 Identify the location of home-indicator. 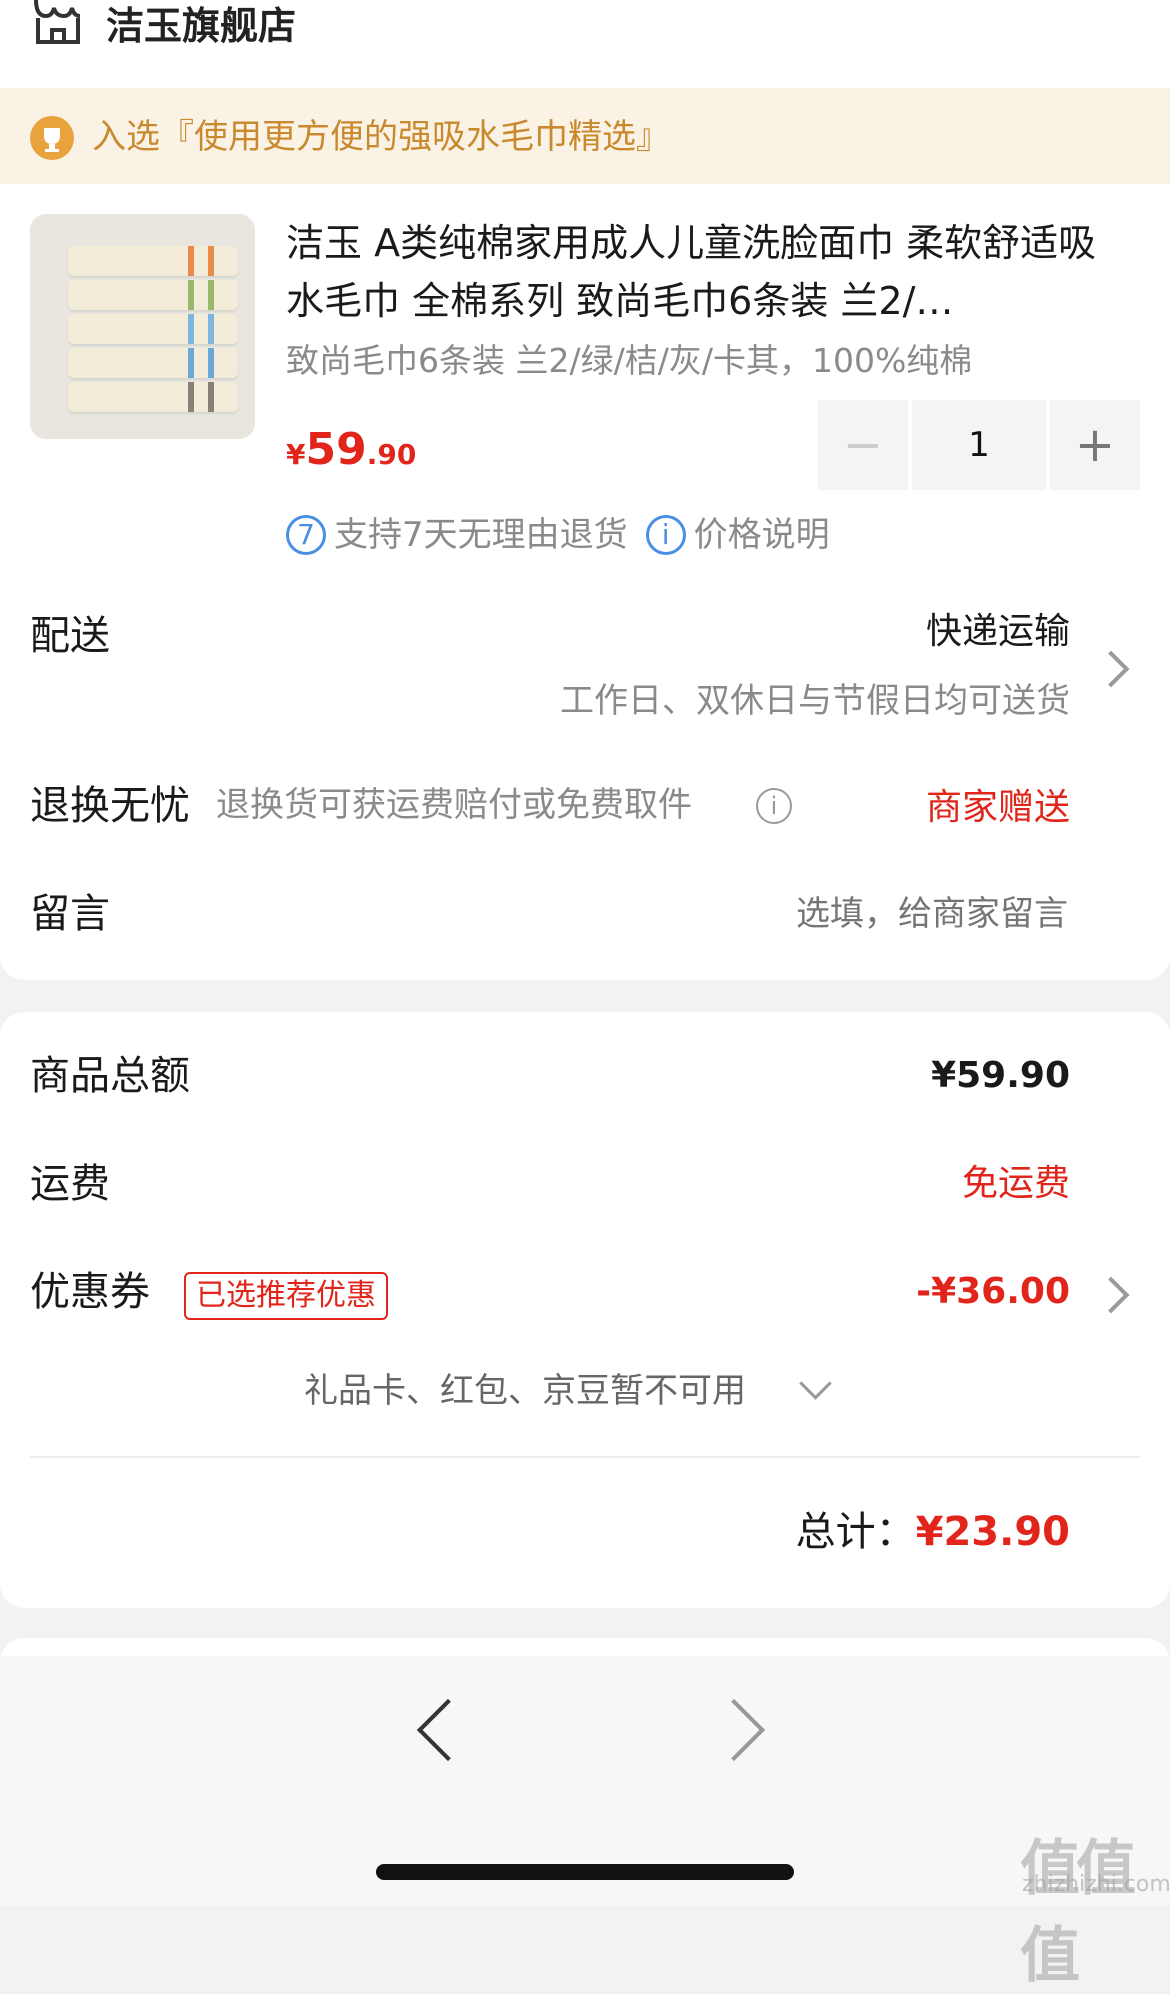
(585, 1872).